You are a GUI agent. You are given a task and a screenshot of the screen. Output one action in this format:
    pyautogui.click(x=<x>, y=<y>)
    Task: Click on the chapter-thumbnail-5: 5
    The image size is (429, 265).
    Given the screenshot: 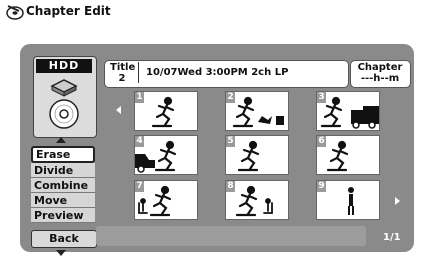 What is the action you would take?
    pyautogui.click(x=257, y=155)
    